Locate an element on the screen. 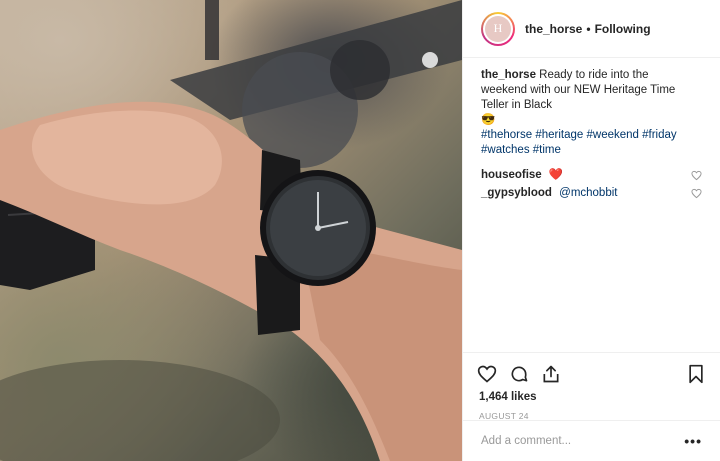 The height and width of the screenshot is (461, 720). avatar: H is located at coordinates (498, 28).